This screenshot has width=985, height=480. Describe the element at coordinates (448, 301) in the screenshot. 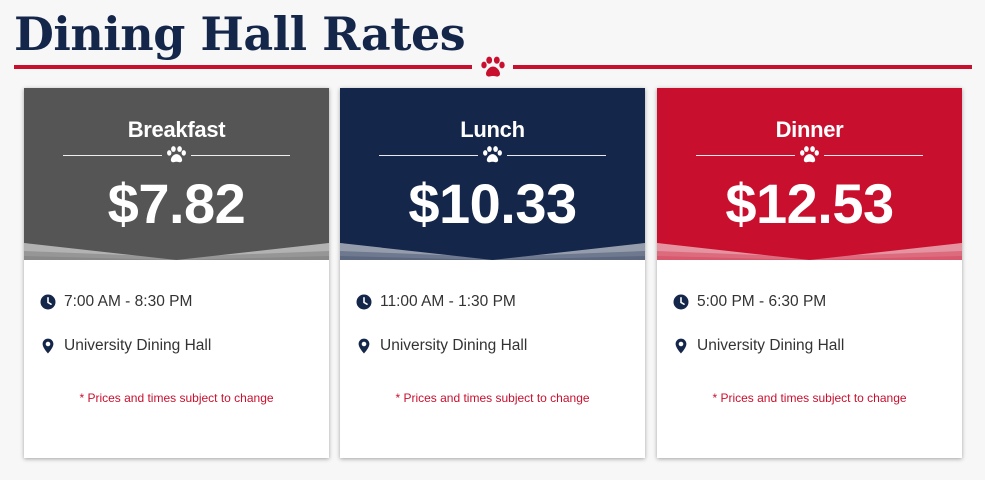

I see `meal-time: 11:00 AM - 1:30 PM` at that location.